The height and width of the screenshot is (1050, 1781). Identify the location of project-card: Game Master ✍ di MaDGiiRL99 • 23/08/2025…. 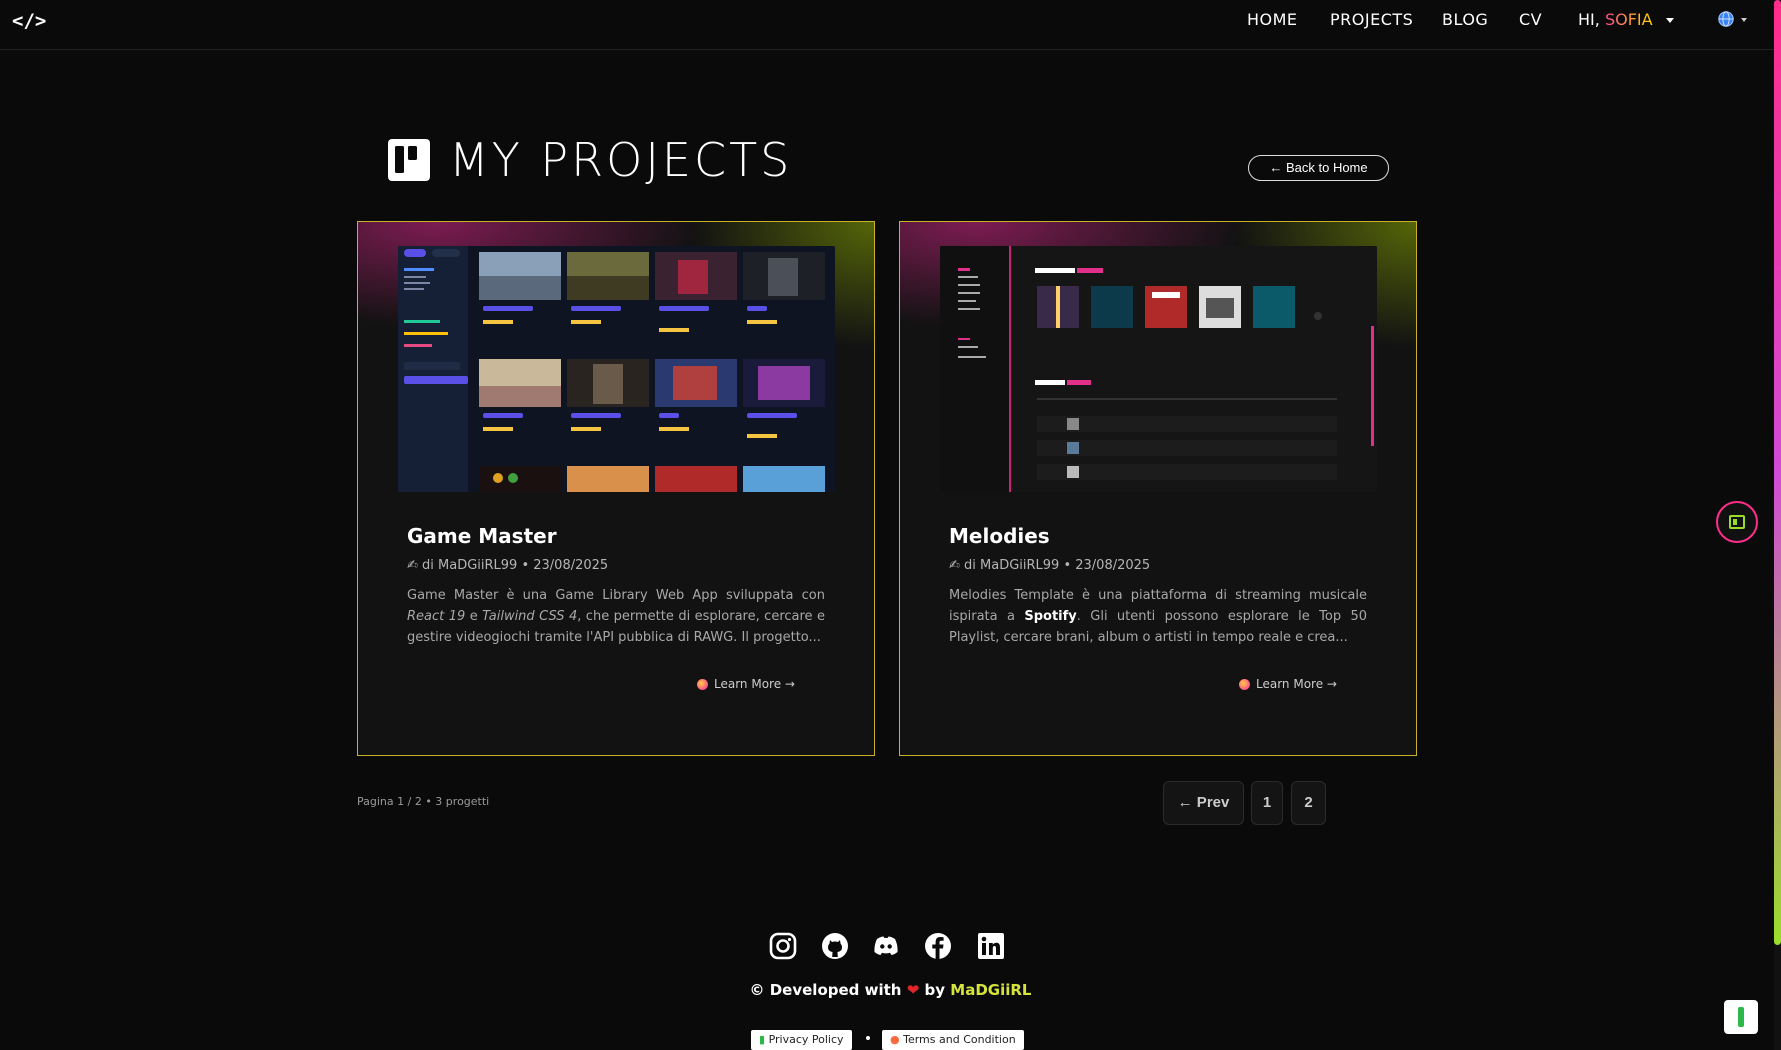
(616, 488).